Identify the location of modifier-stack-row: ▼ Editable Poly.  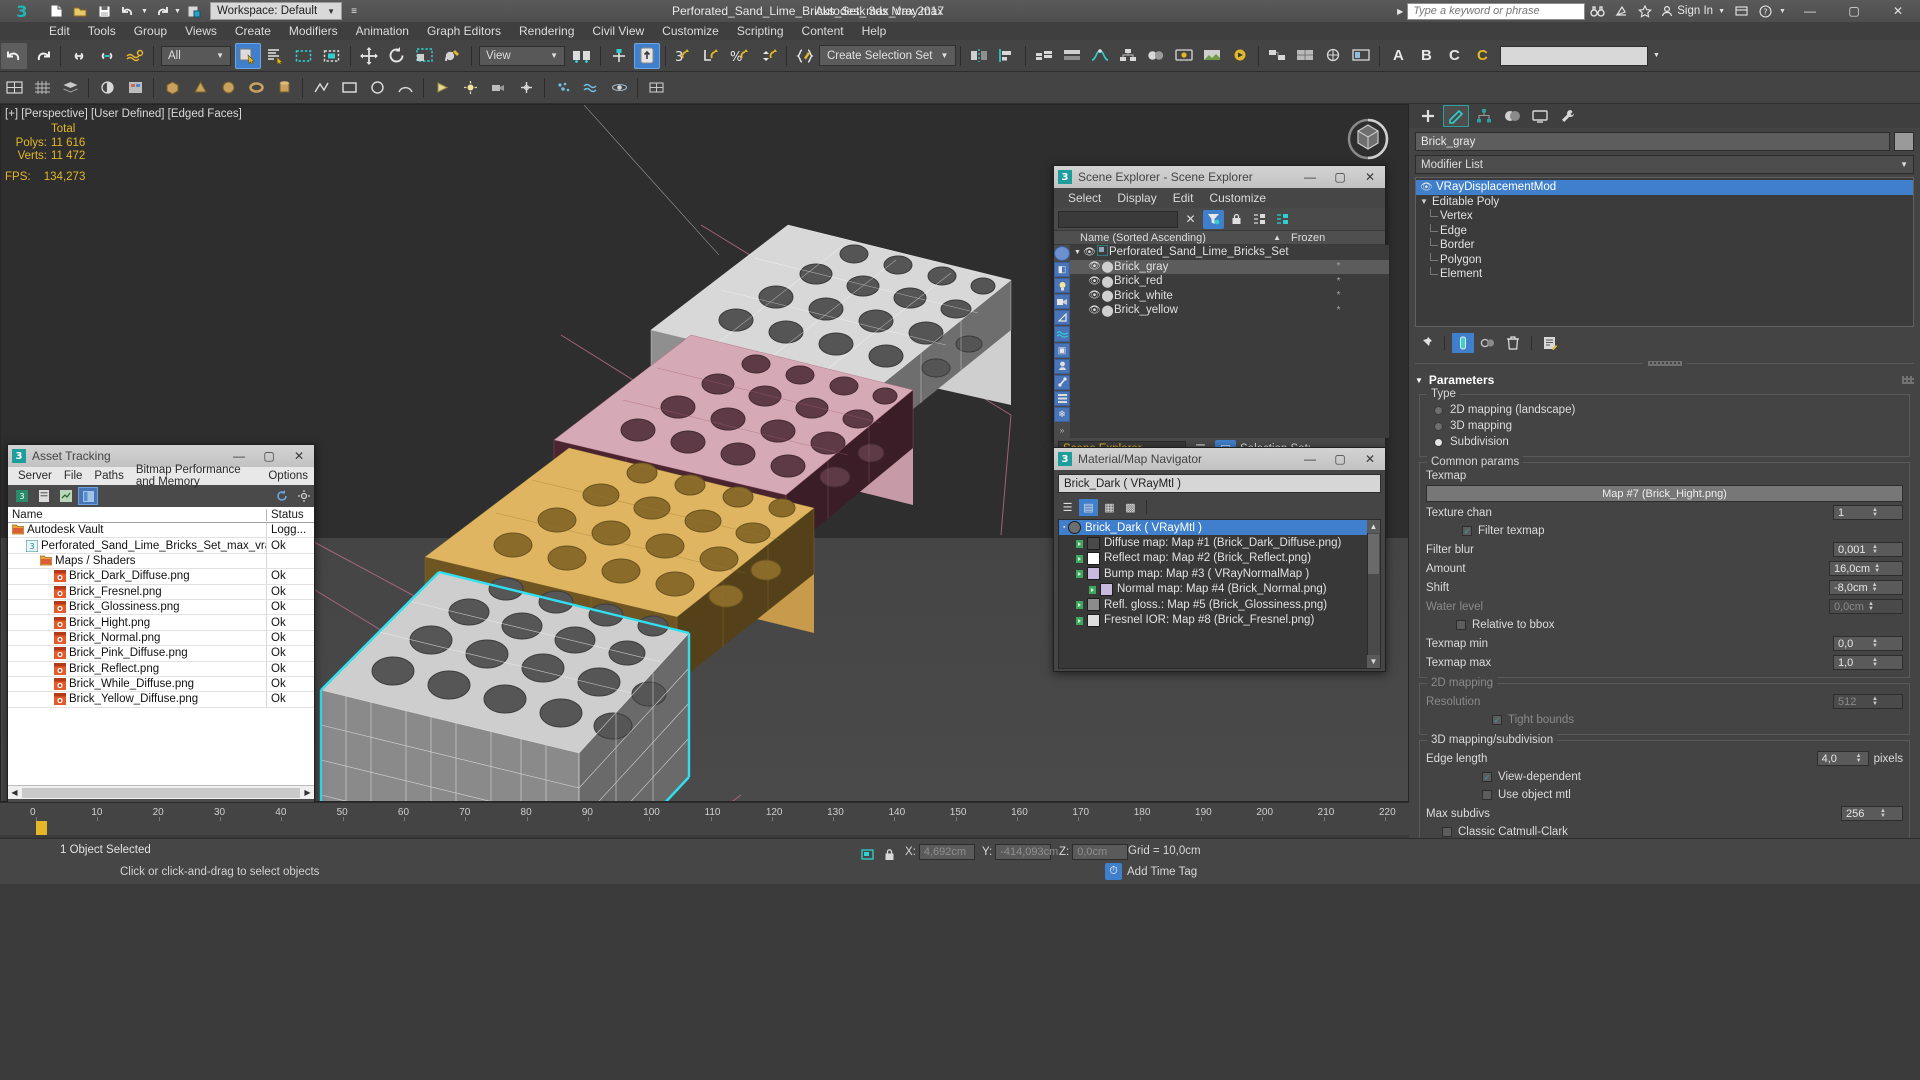
(1664, 202).